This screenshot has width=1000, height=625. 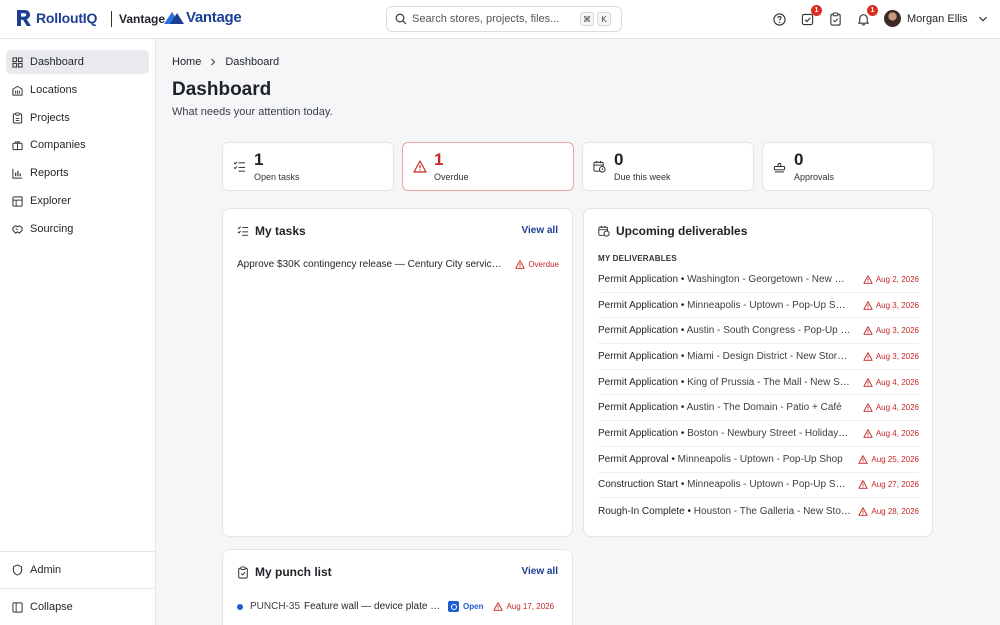 I want to click on breadcrumb: Home Dashboard, so click(x=225, y=62).